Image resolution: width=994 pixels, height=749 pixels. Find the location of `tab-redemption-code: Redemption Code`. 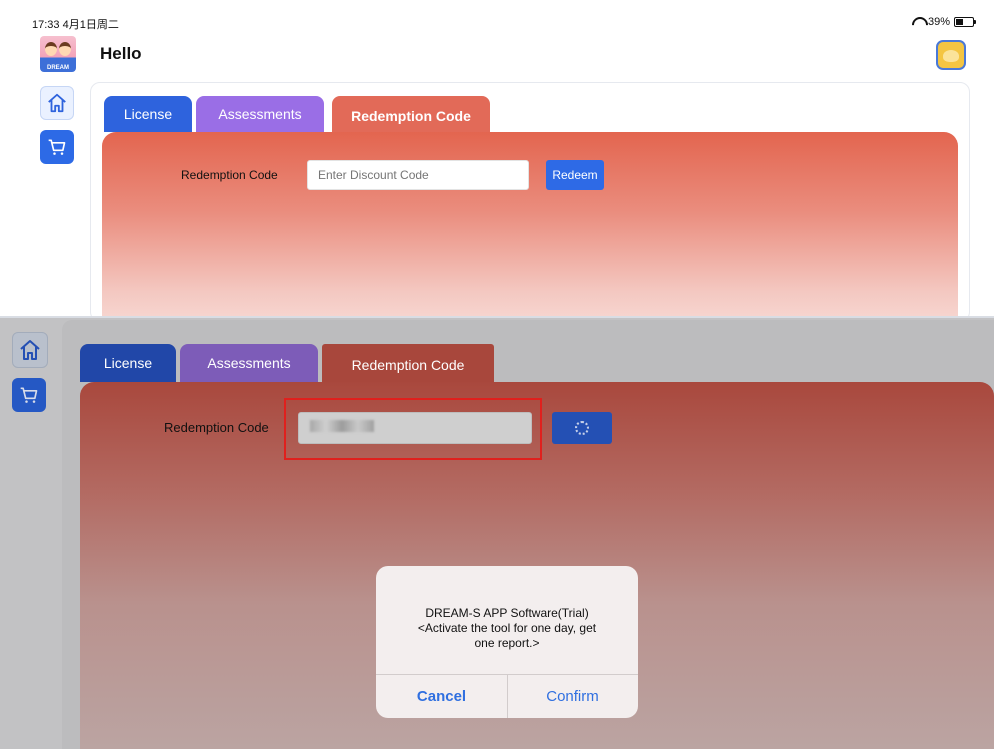

tab-redemption-code: Redemption Code is located at coordinates (411, 116).